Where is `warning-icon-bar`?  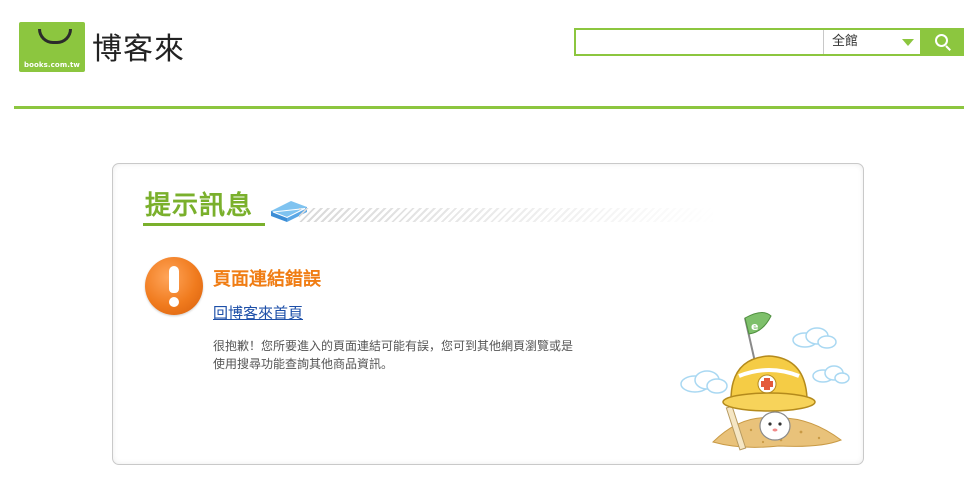
warning-icon-bar is located at coordinates (174, 279).